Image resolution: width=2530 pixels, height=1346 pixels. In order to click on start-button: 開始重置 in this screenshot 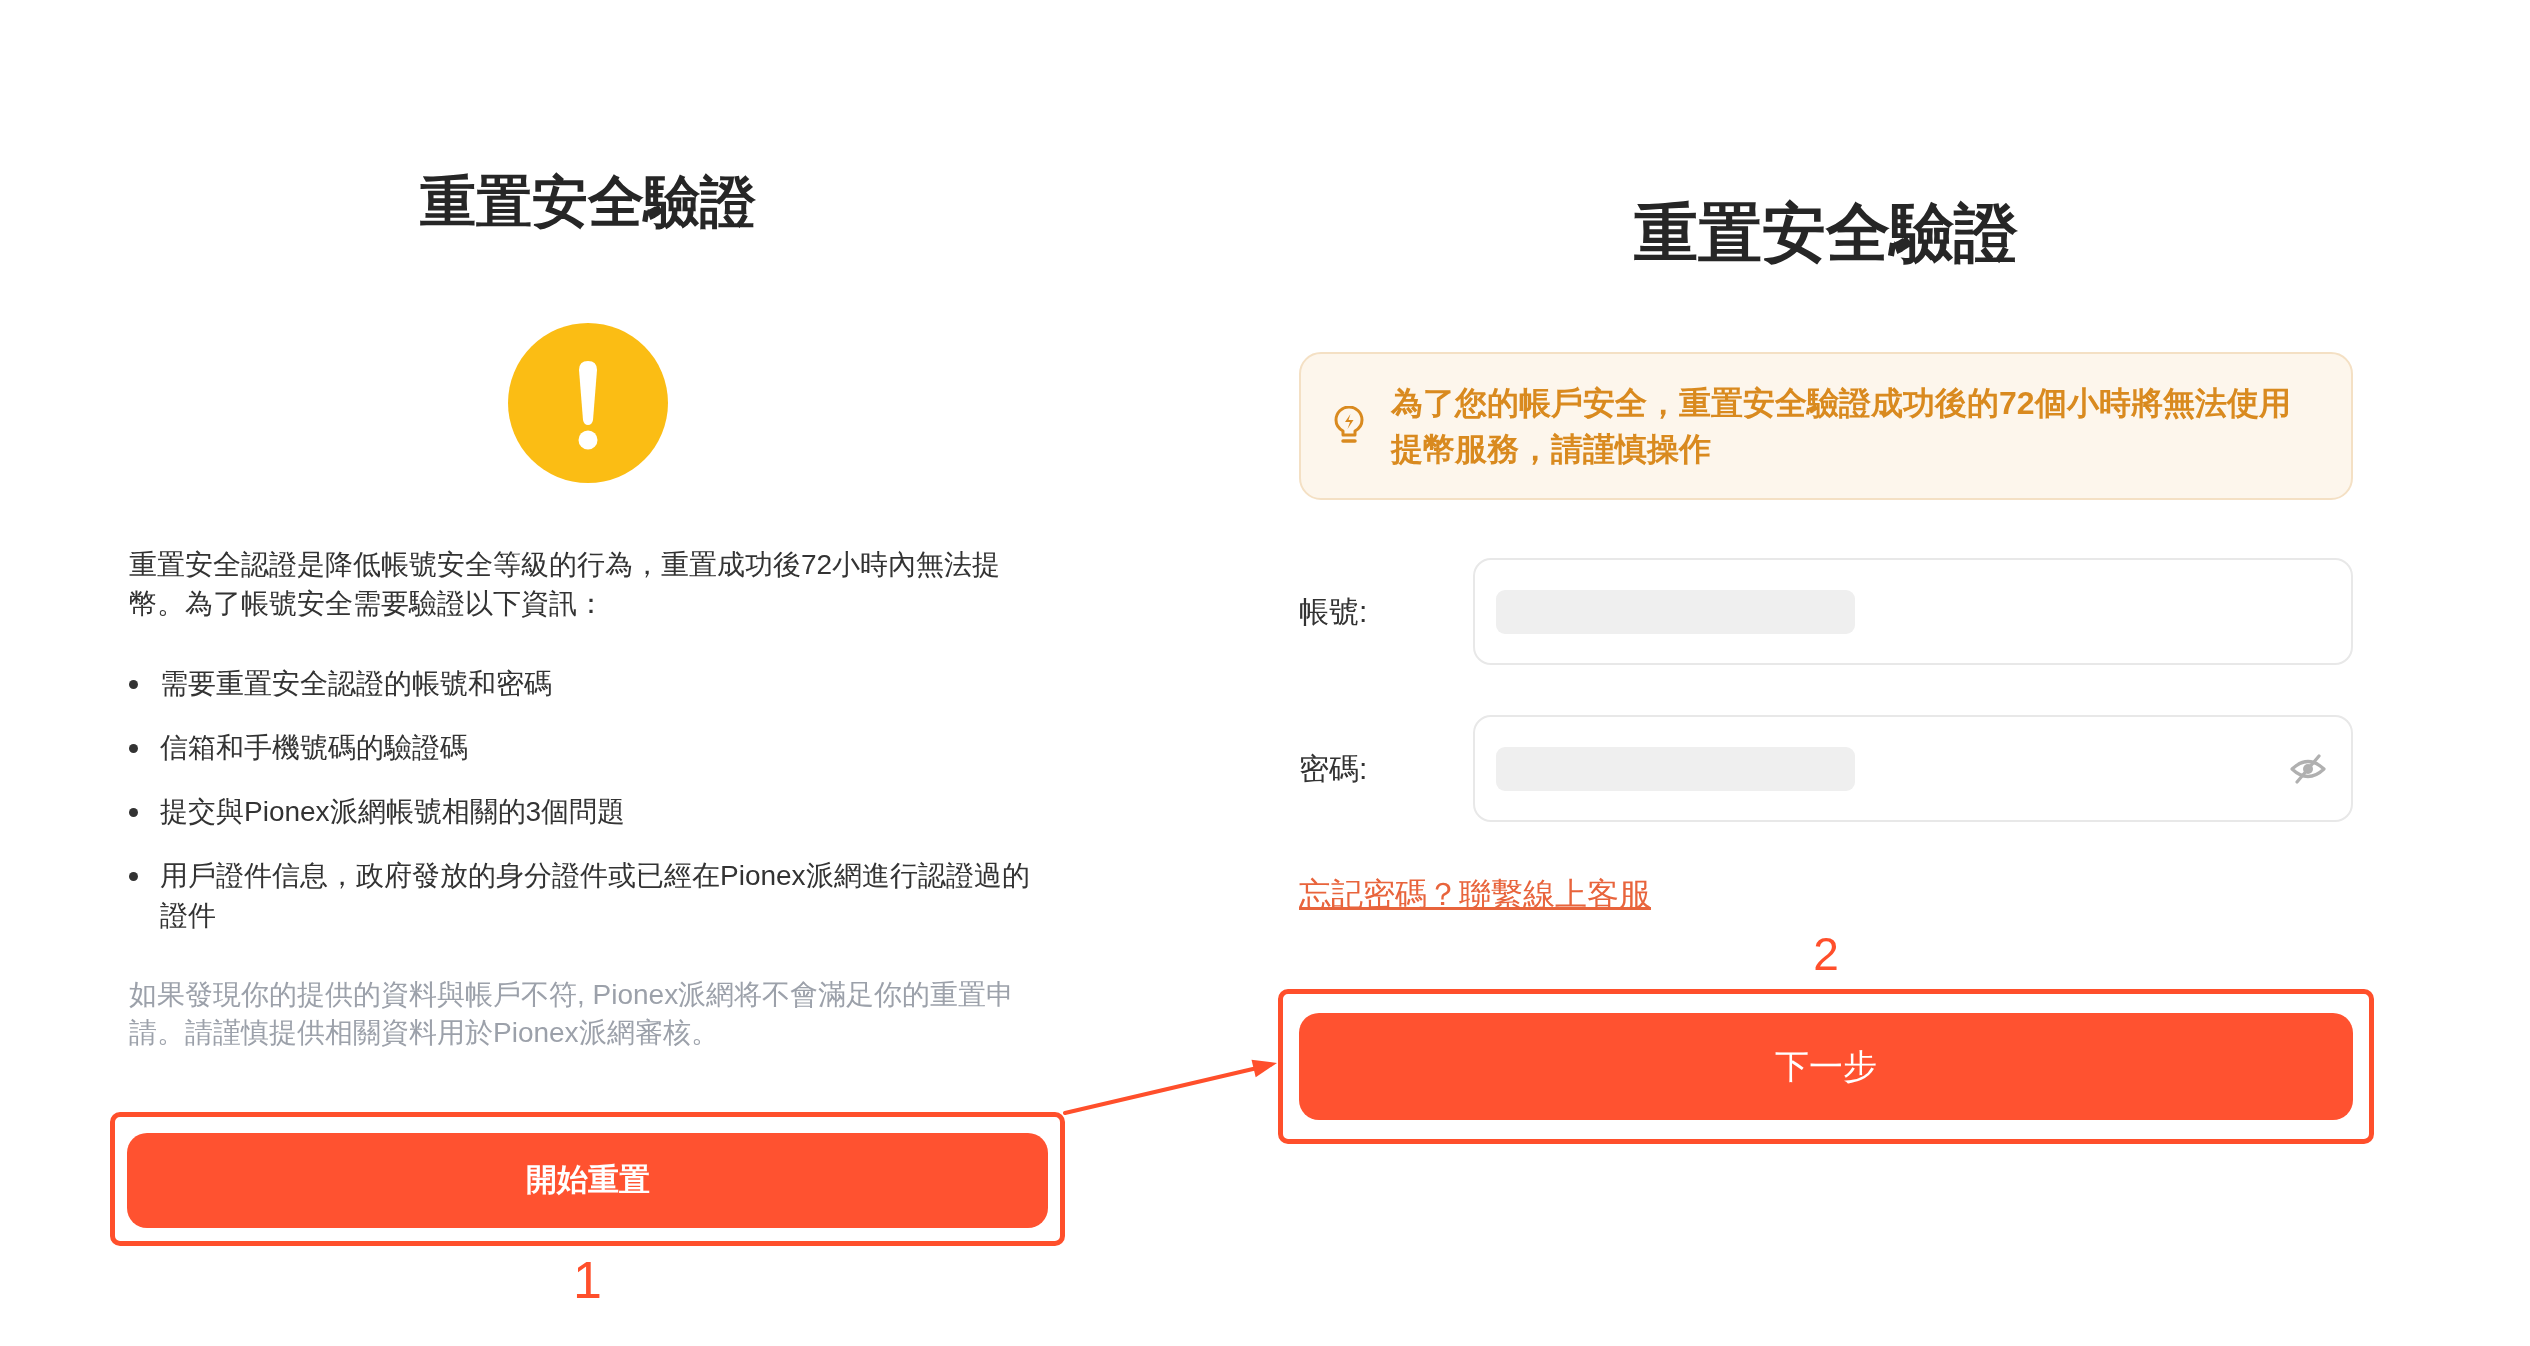, I will do `click(587, 1180)`.